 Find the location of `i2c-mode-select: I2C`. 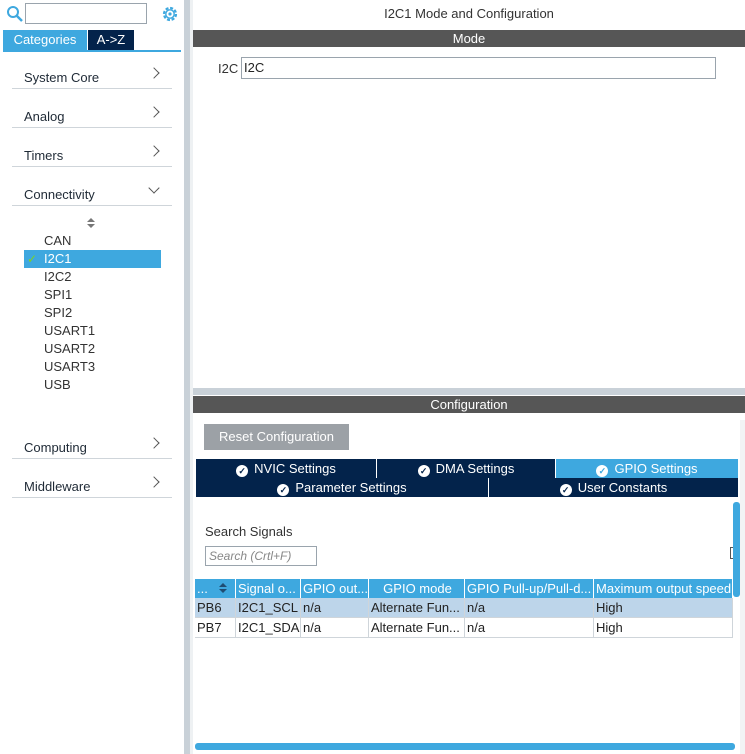

i2c-mode-select: I2C is located at coordinates (478, 68).